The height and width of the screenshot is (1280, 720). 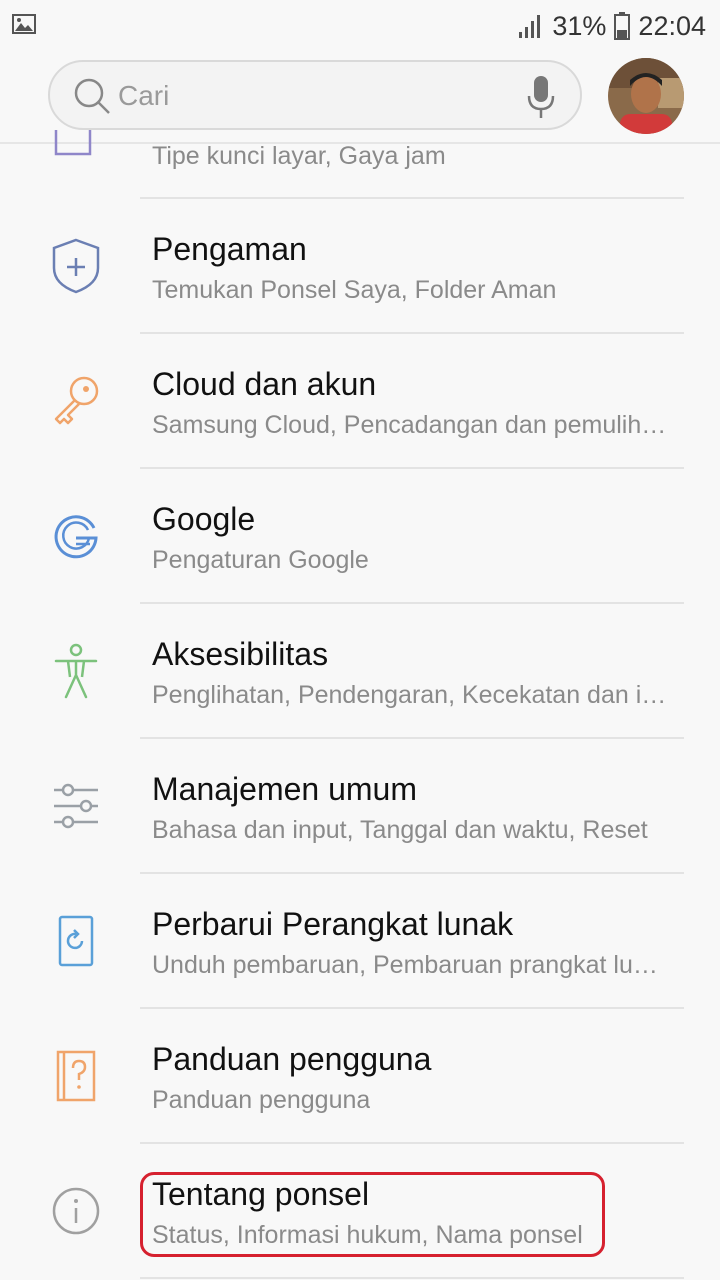 I want to click on search-input: Cari, so click(x=143, y=96).